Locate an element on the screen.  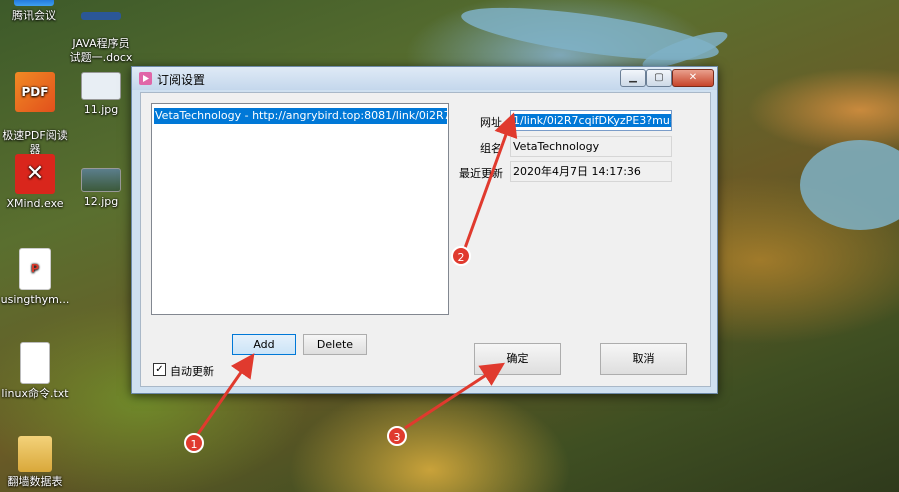
annotation-marker-1: 1 is located at coordinates (194, 443).